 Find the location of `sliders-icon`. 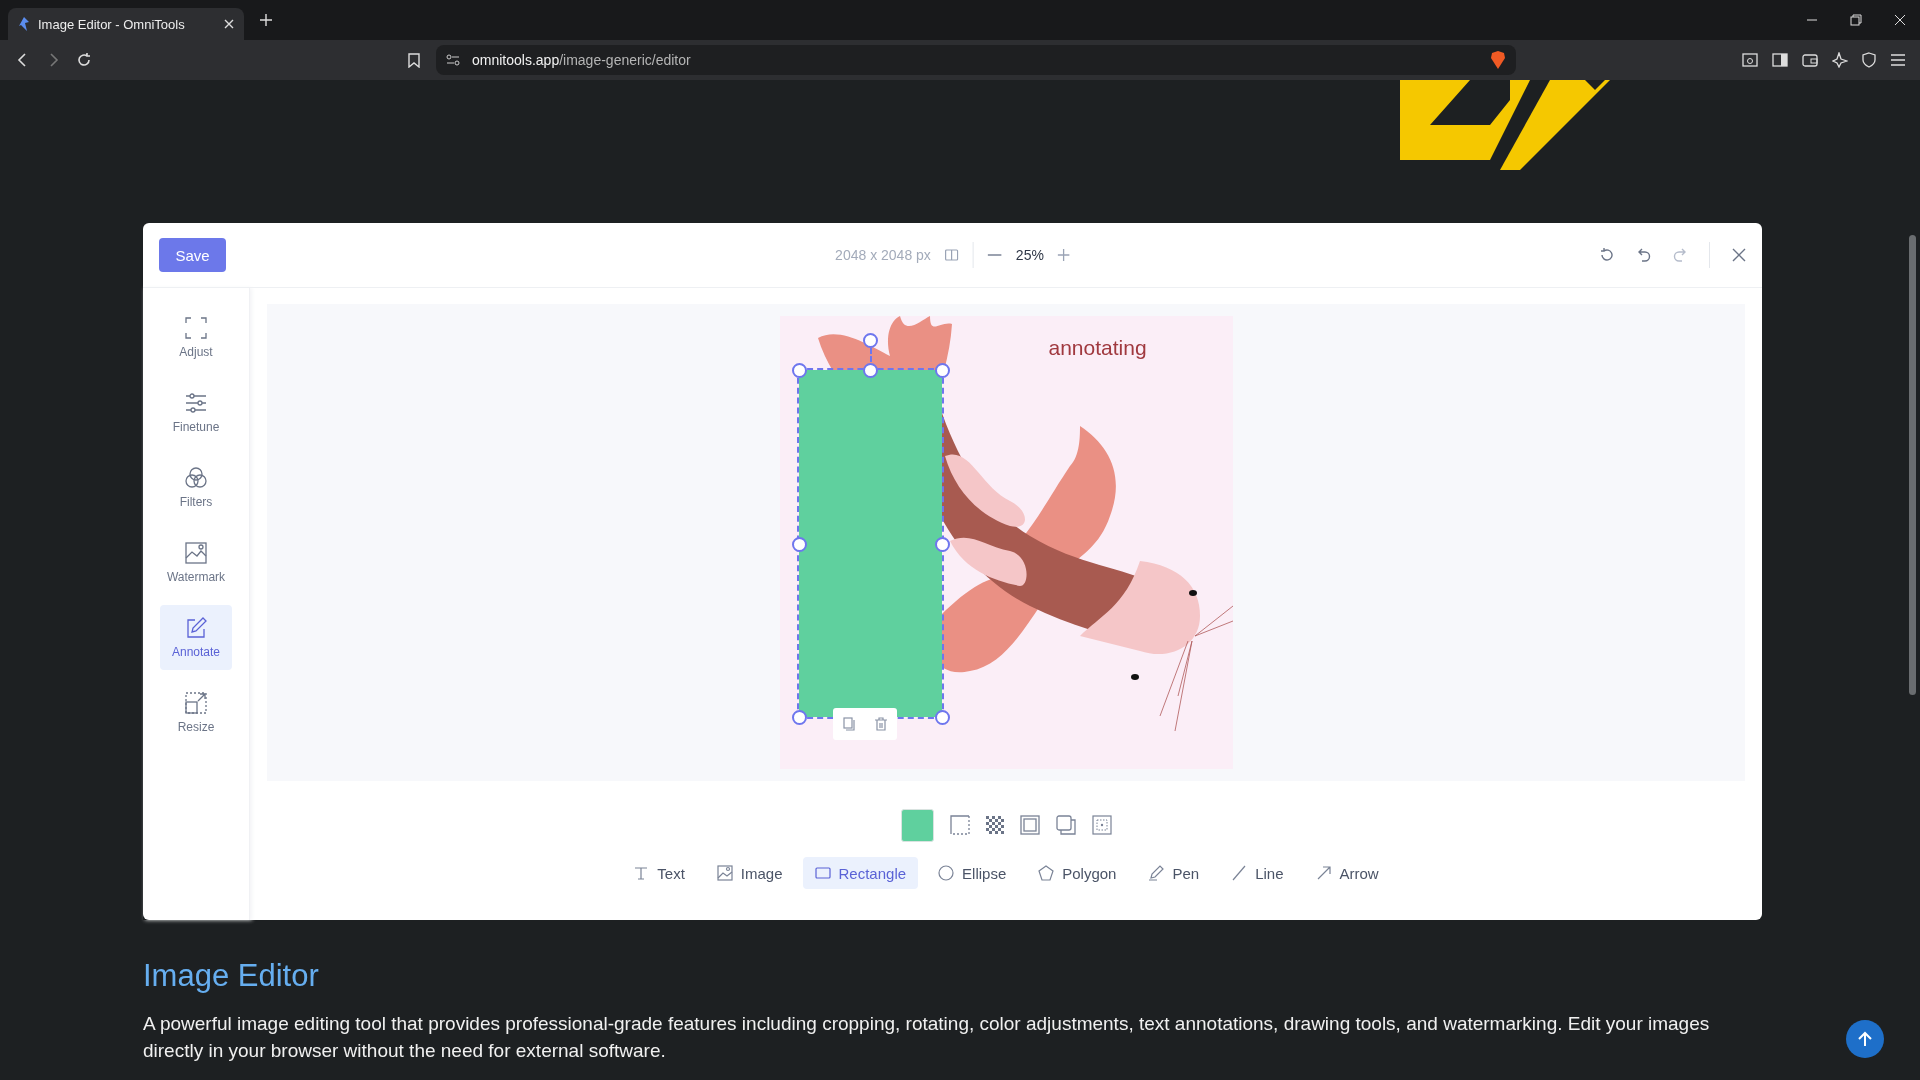

sliders-icon is located at coordinates (196, 402).